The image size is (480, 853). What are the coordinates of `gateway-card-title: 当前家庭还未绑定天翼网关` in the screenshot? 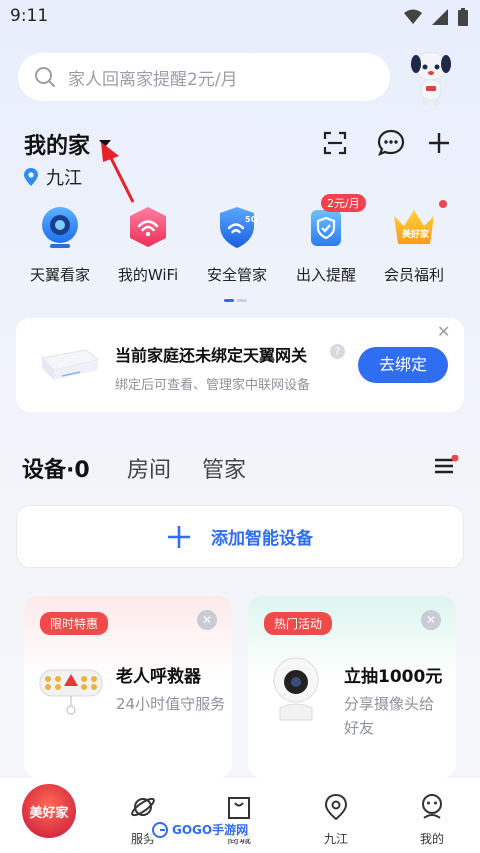 It's located at (211, 355).